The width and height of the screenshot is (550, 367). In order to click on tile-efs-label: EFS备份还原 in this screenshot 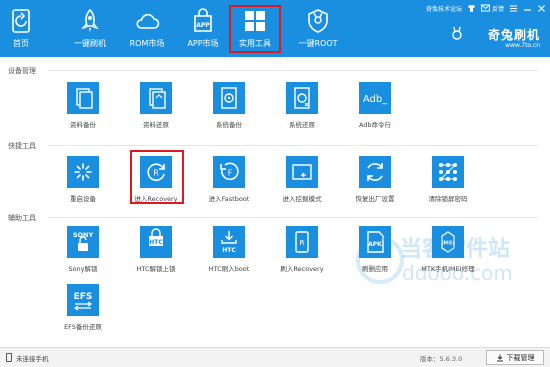, I will do `click(83, 327)`.